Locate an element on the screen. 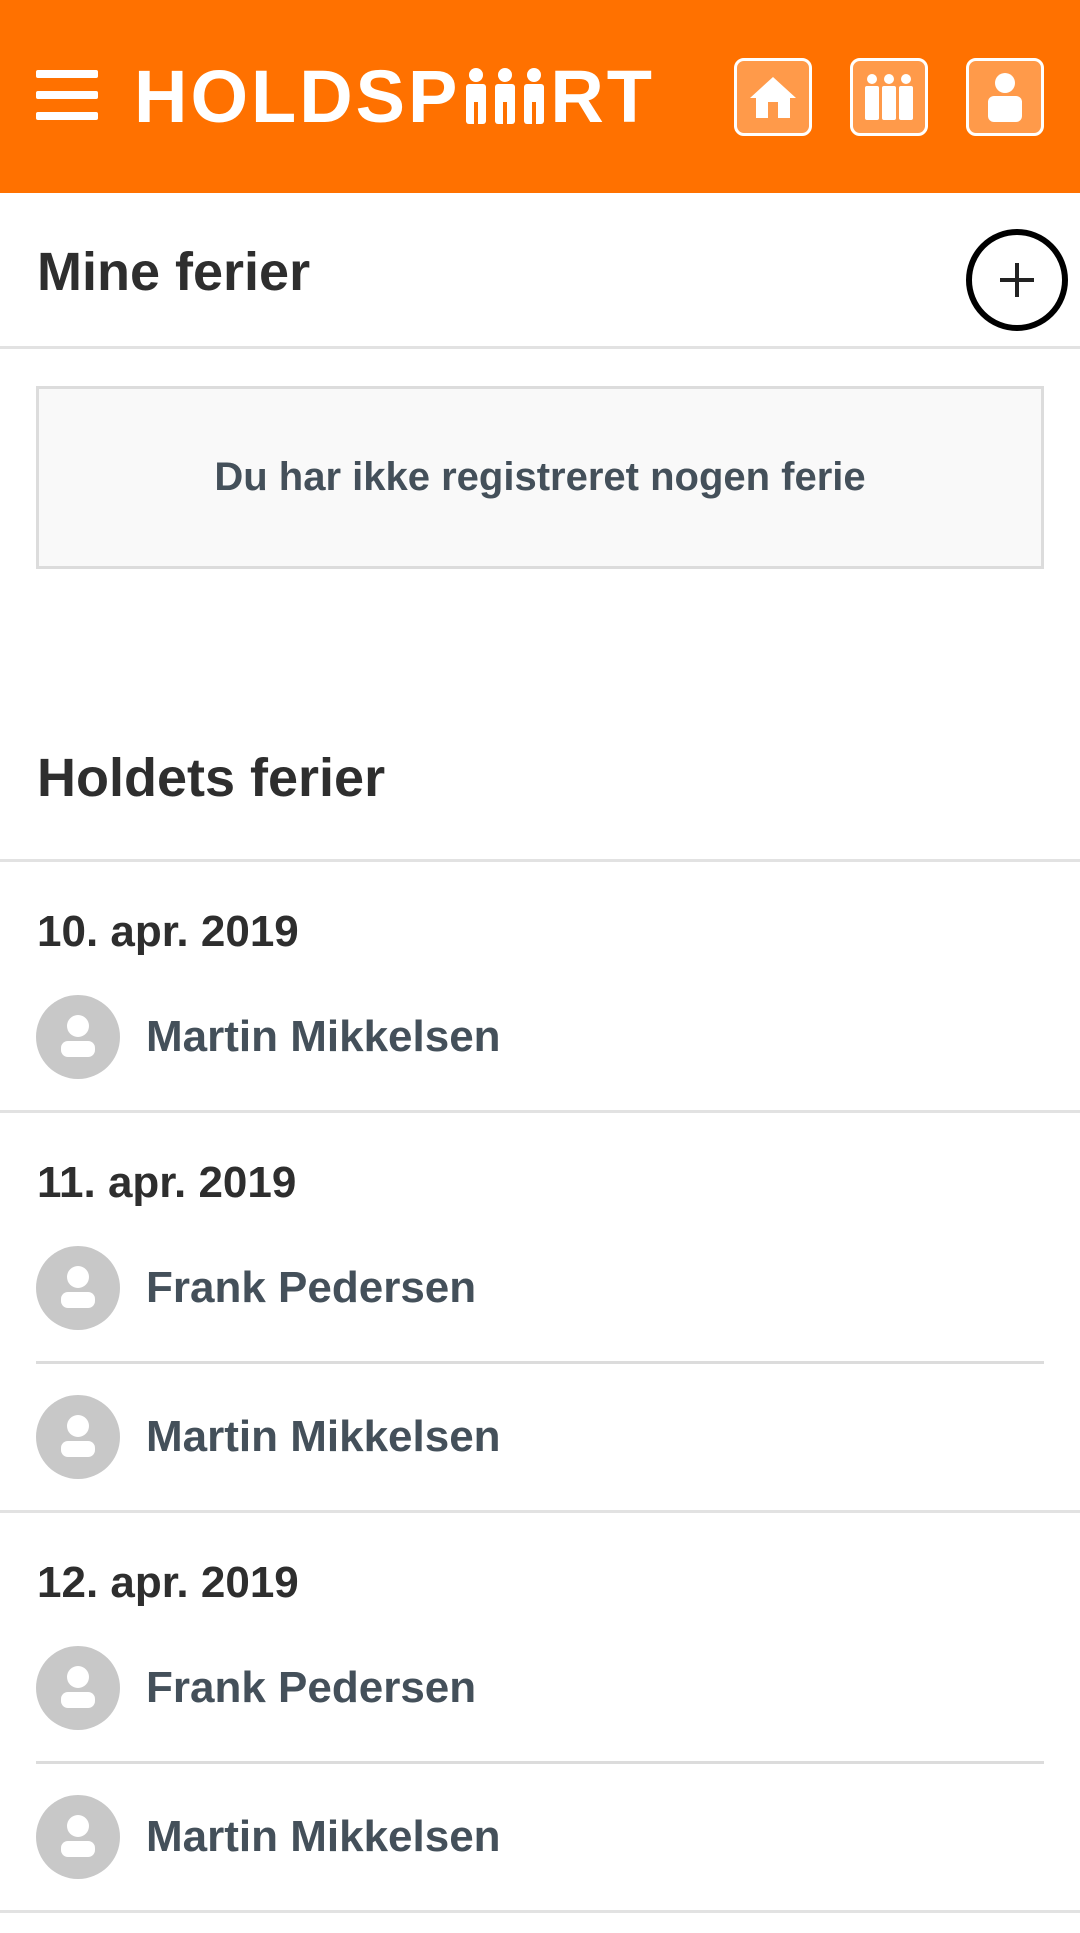  holdets-ferier-title: Holdets ferier is located at coordinates (211, 778).